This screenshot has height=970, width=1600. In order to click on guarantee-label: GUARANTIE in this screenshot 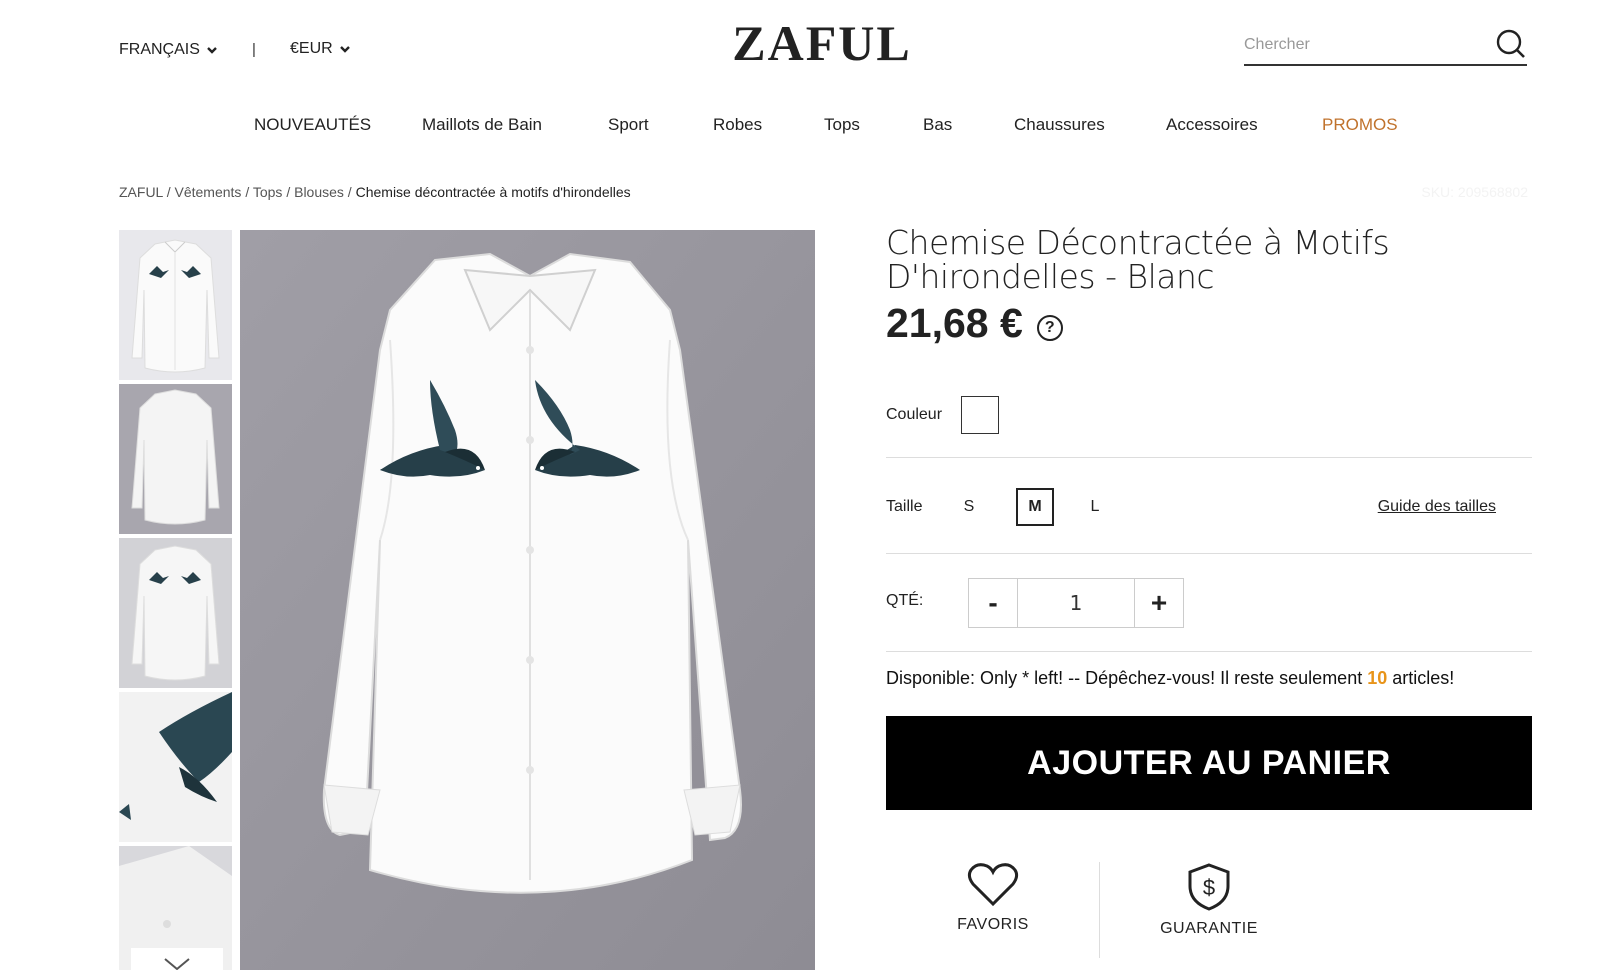, I will do `click(1209, 928)`.